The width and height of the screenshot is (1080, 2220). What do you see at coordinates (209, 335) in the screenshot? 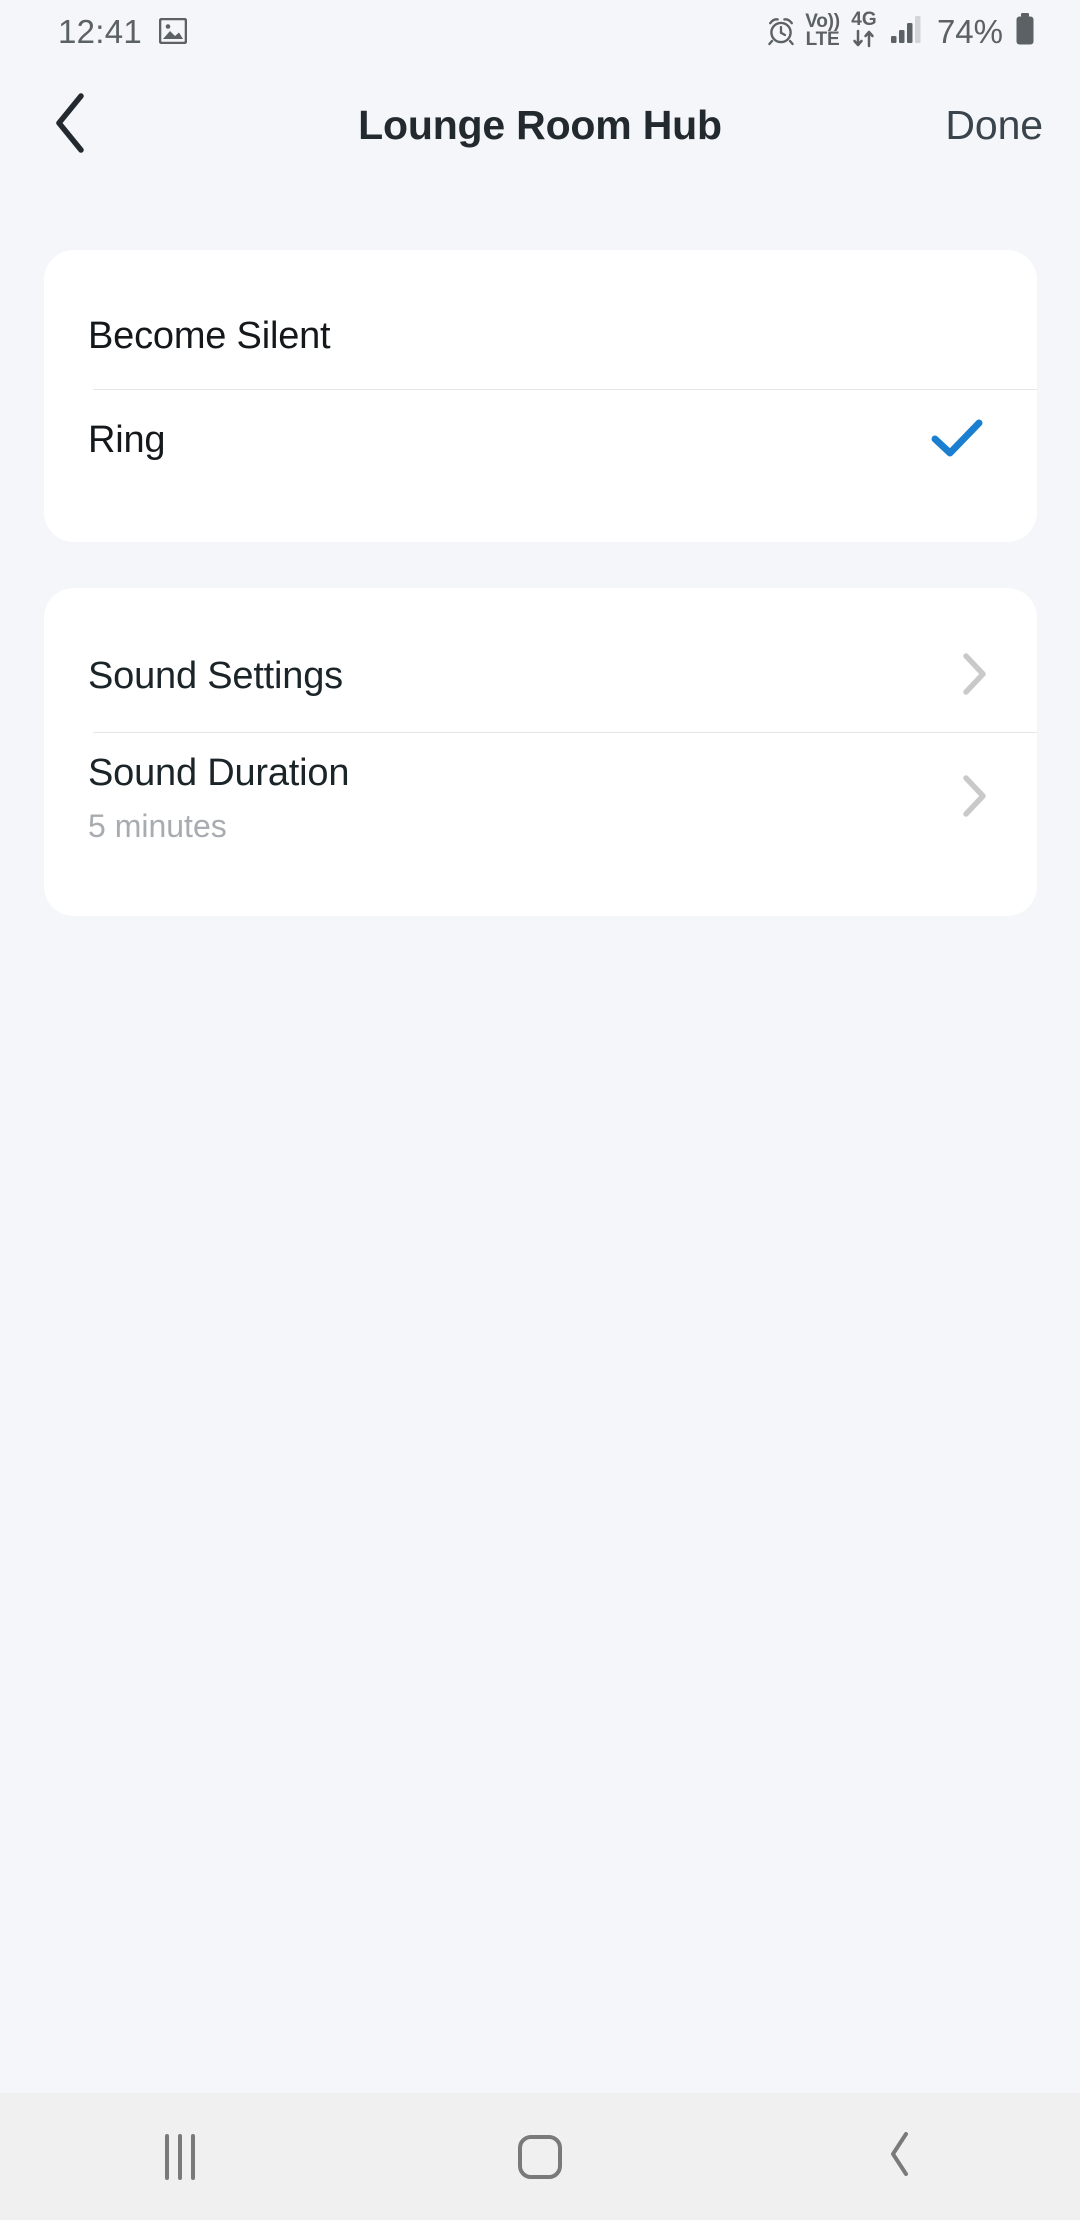
I see `list-item-label: Become Silent` at bounding box center [209, 335].